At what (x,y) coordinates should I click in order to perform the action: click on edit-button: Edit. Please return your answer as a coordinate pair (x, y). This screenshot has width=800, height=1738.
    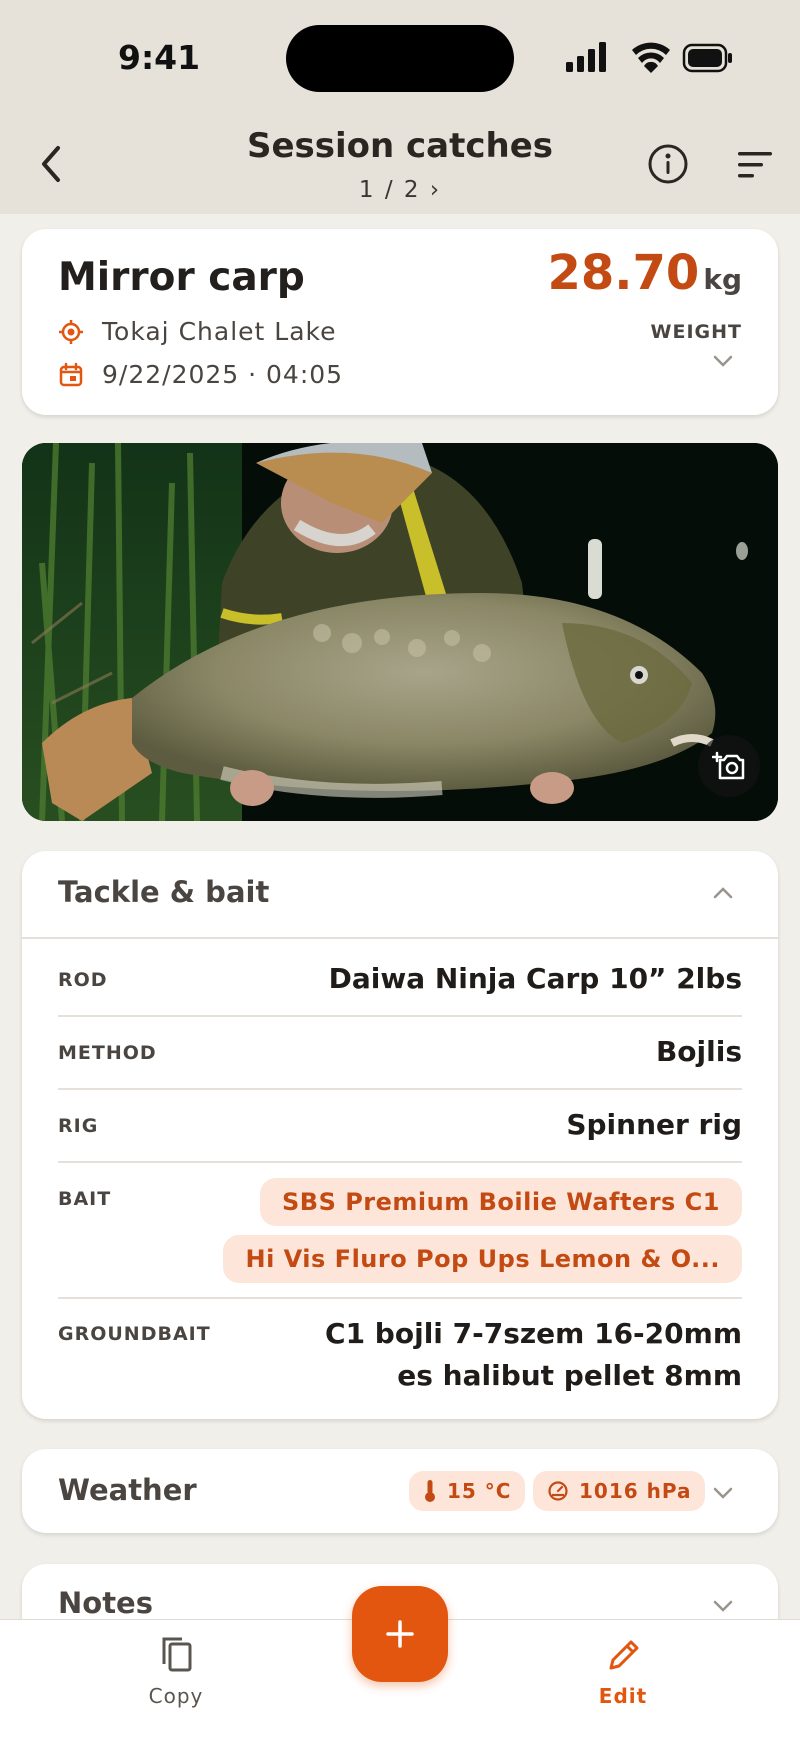
    Looking at the image, I should click on (623, 1671).